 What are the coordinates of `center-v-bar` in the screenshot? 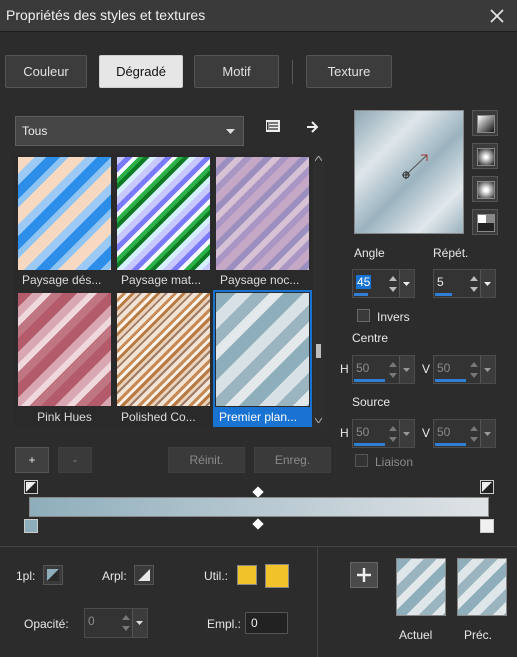 It's located at (450, 380).